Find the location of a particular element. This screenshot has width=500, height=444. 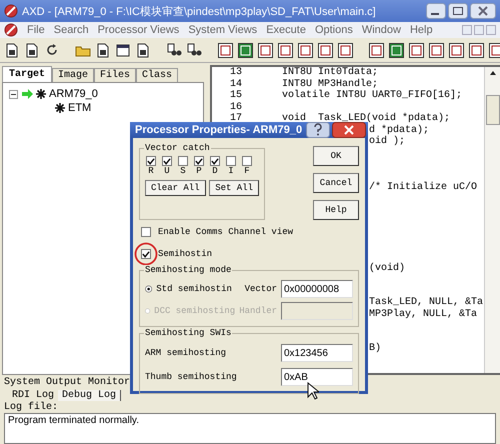

mouse-pointer-icon is located at coordinates (313, 391).